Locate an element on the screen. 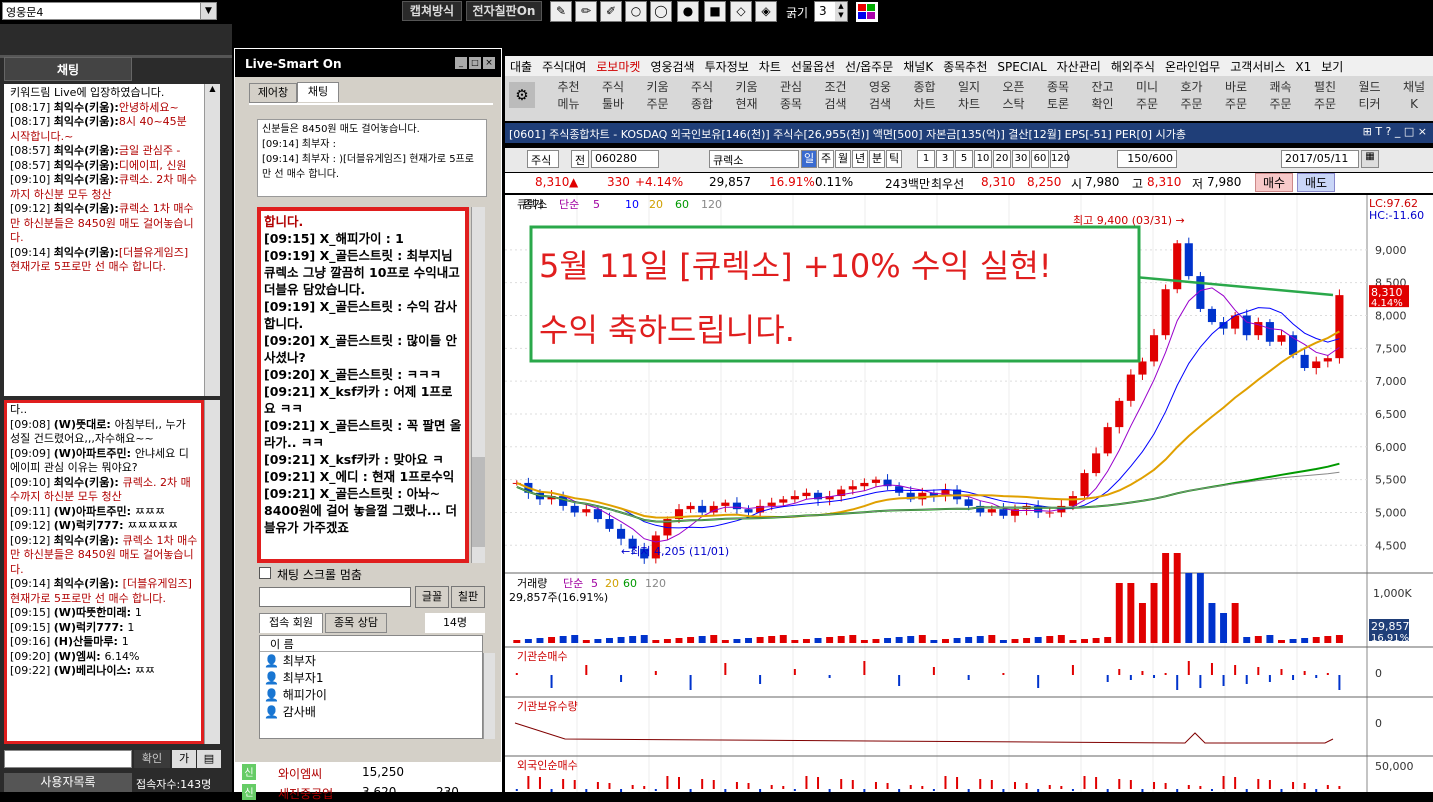  chat-scrollbar-bottom is located at coordinates (212, 572).